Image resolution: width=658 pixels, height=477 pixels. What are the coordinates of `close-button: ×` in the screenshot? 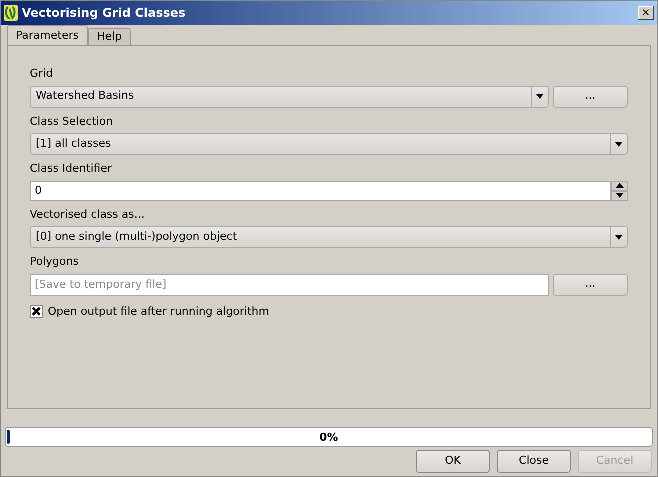 It's located at (646, 13).